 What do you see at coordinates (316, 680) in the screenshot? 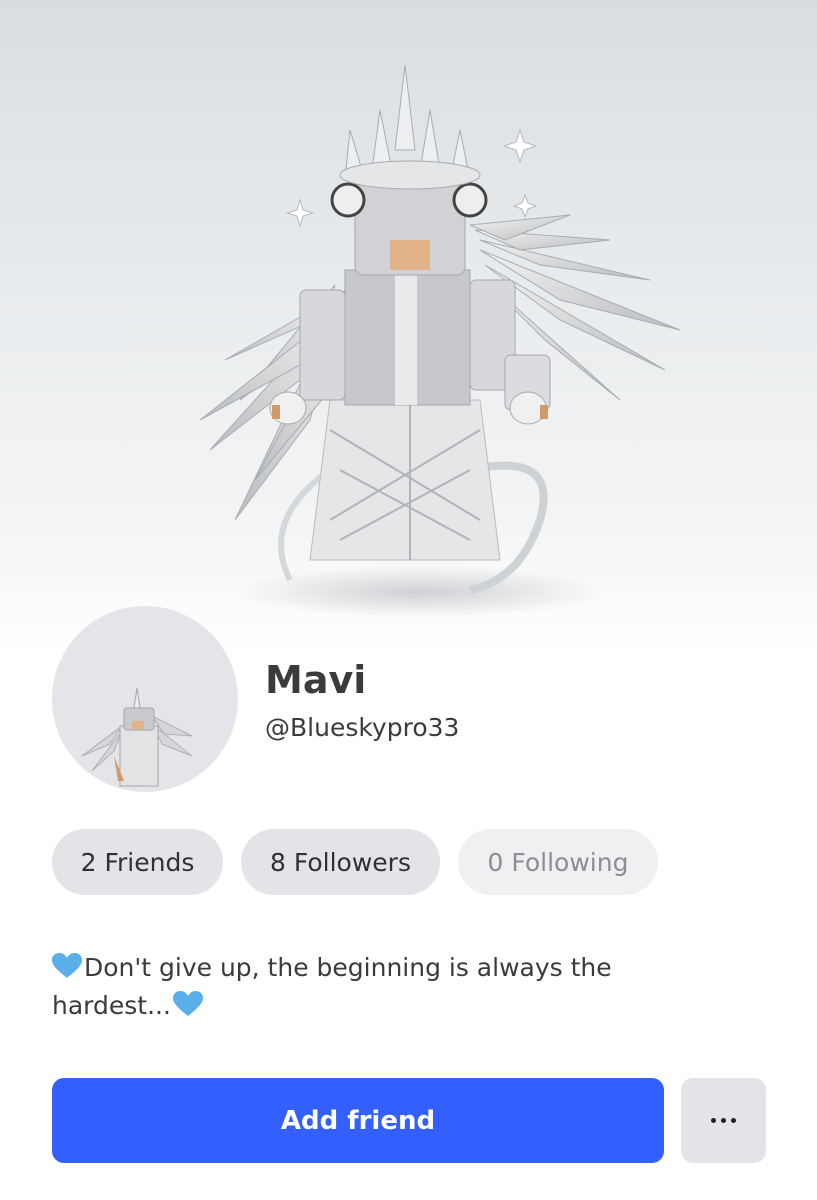
I see `display-name: Mavi` at bounding box center [316, 680].